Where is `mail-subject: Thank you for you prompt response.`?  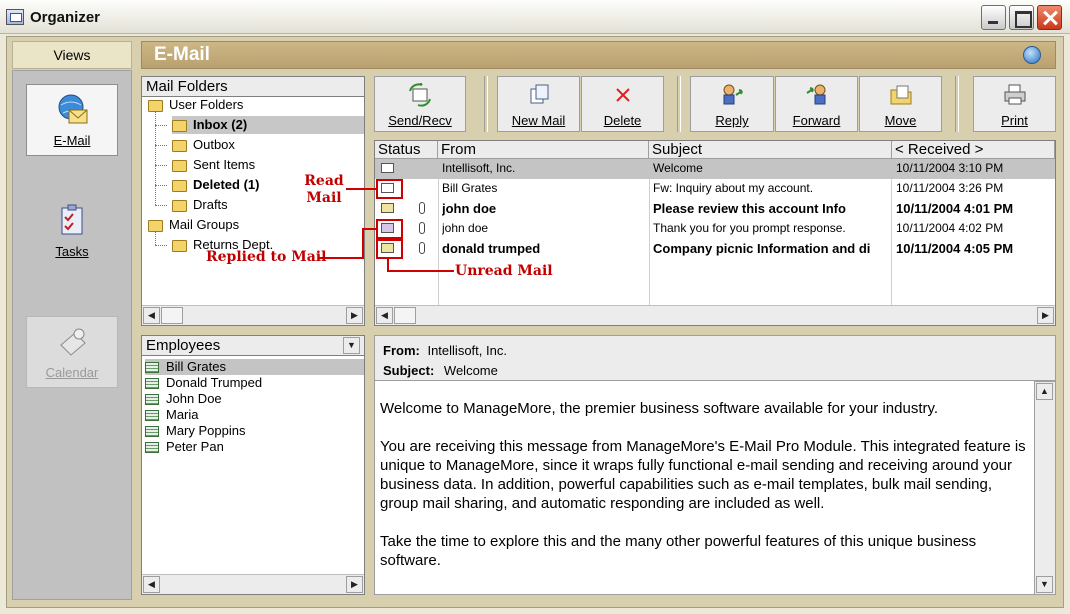 mail-subject: Thank you for you prompt response. is located at coordinates (749, 228).